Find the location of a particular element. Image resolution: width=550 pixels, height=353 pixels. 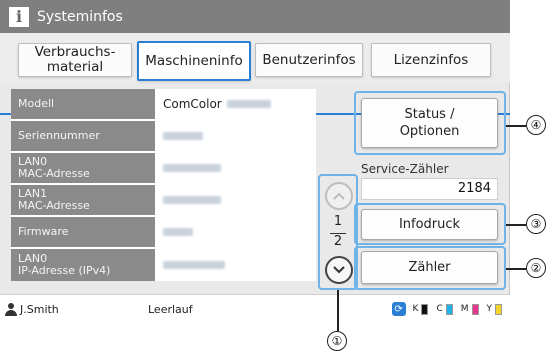

tab-lizenzinfos: Lizenzinfos is located at coordinates (431, 60).